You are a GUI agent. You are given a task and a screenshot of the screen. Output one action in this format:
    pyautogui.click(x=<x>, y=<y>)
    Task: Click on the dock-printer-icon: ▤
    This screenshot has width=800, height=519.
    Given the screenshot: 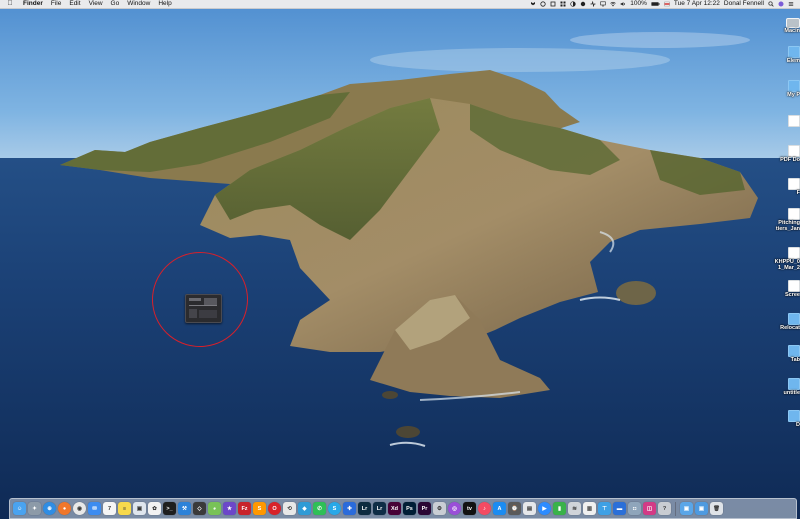 What is the action you would take?
    pyautogui.click(x=529, y=508)
    